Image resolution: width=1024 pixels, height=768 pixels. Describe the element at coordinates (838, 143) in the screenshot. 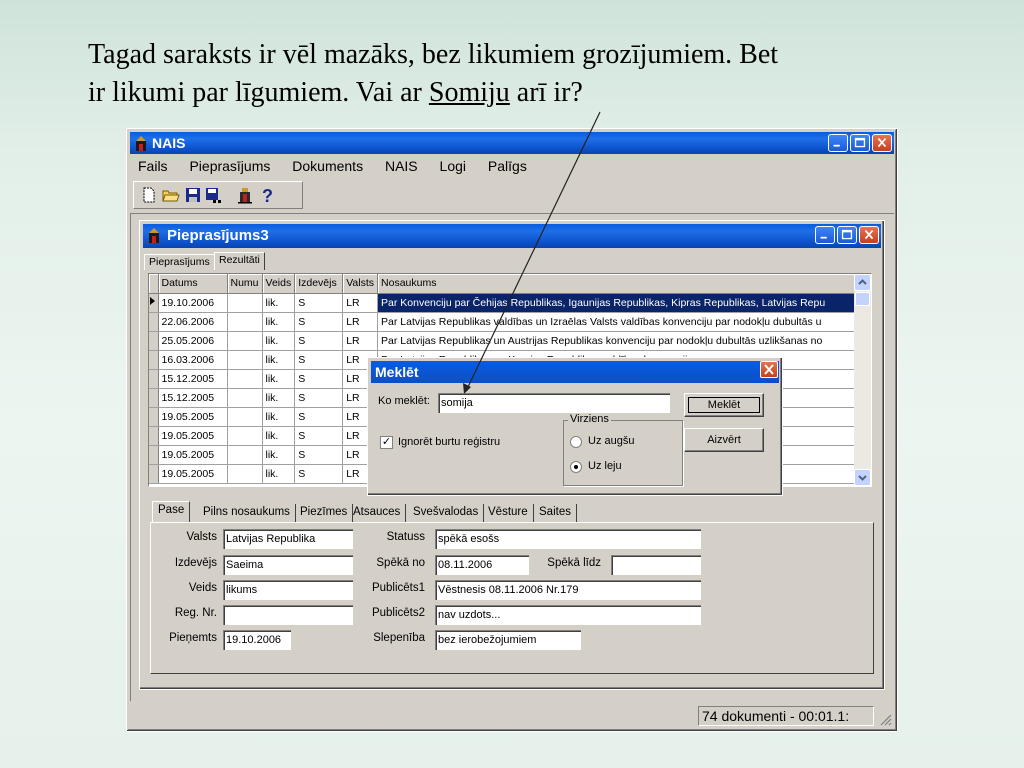

I see `minimize-button` at that location.